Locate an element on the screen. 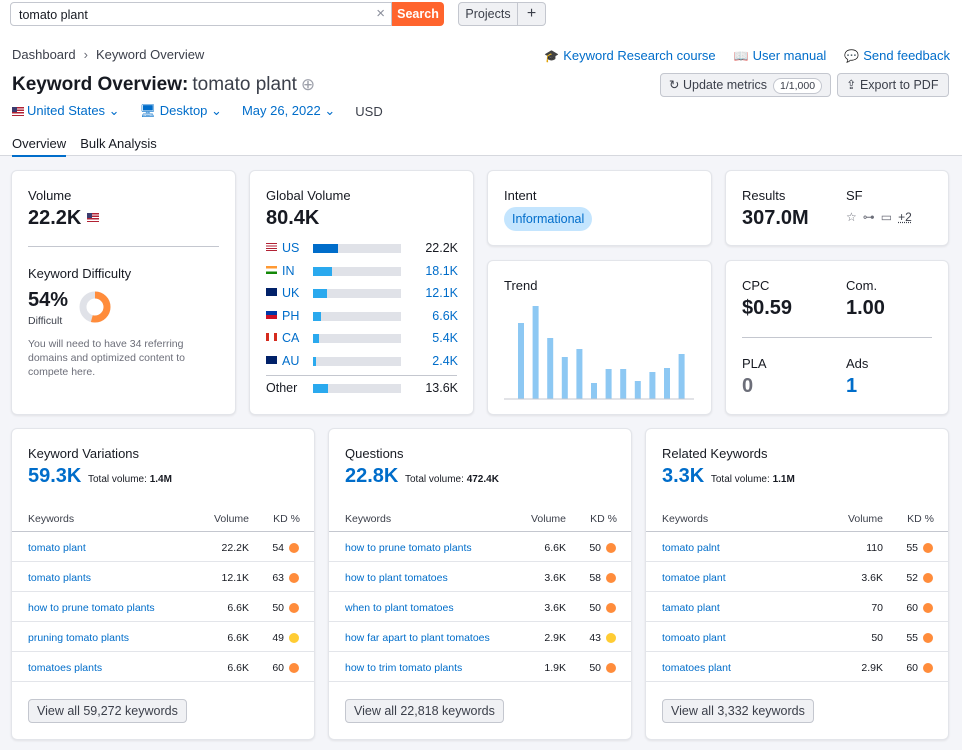  keyword-link: when to plant tomatoes is located at coordinates (399, 608).